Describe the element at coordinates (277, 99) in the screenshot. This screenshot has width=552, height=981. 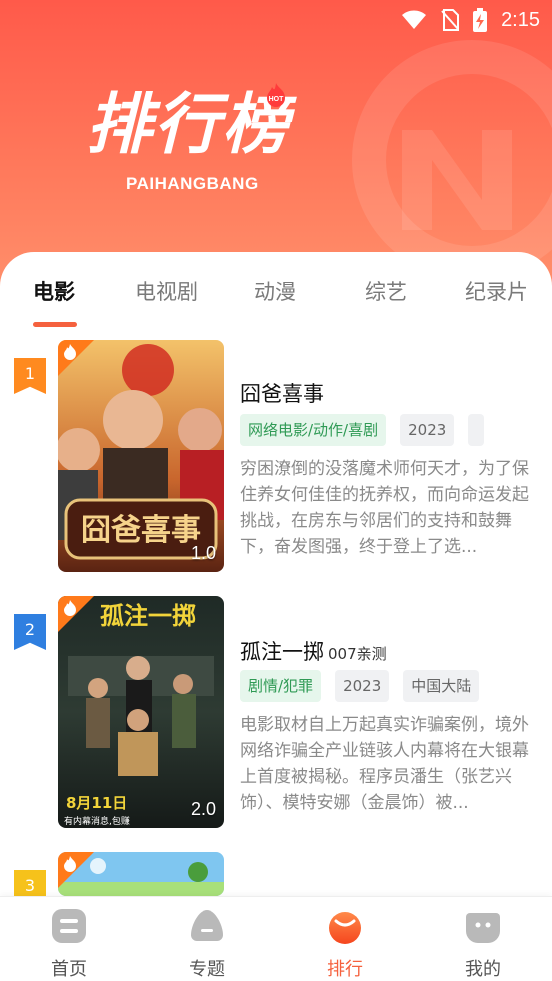
I see `hot-badge-label: HOT` at that location.